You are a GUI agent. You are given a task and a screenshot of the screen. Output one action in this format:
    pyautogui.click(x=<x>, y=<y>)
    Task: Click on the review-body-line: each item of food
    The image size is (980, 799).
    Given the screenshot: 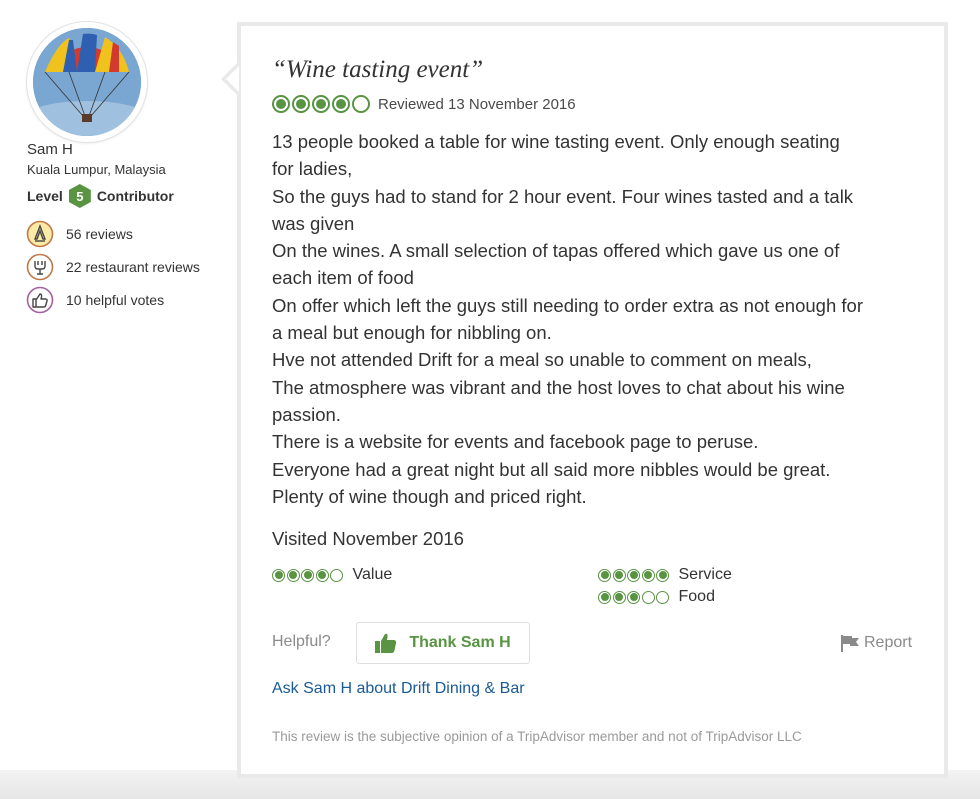 What is the action you would take?
    pyautogui.click(x=343, y=278)
    